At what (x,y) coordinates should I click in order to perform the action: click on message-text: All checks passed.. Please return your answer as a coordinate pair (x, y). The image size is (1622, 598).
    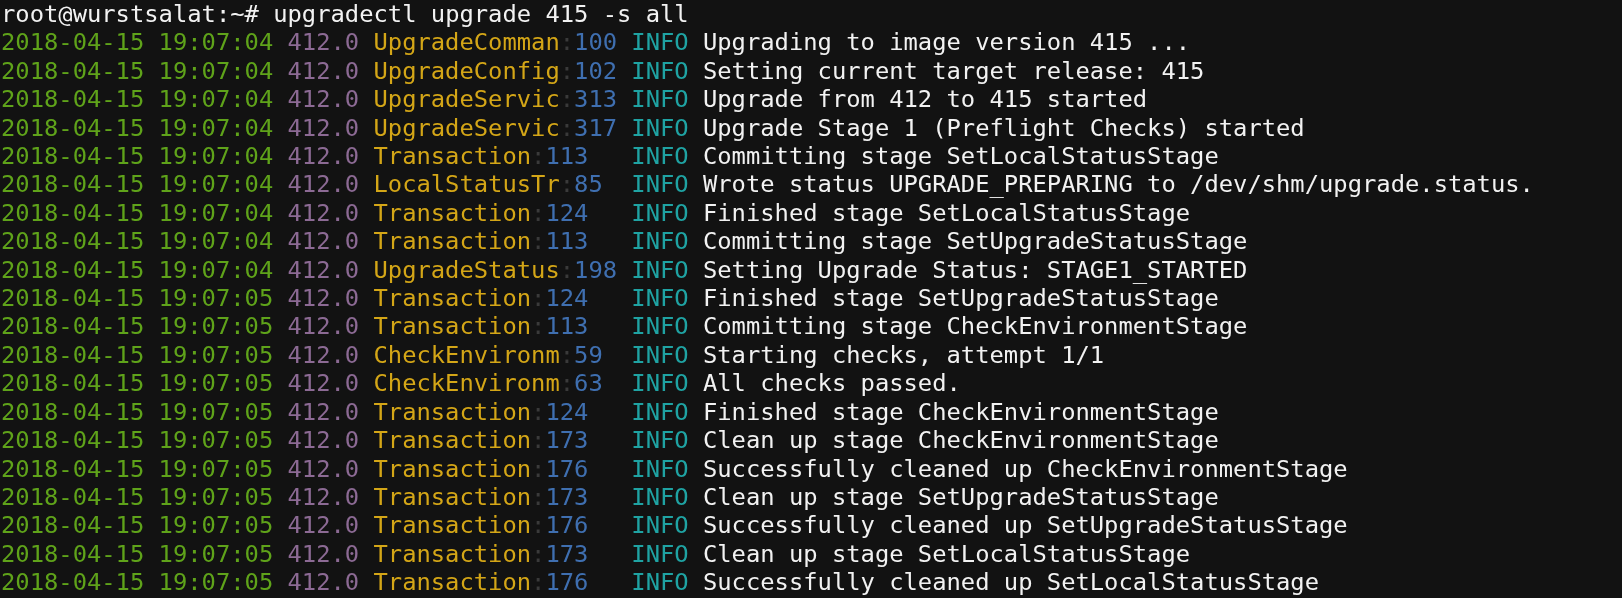
    Looking at the image, I should click on (831, 383).